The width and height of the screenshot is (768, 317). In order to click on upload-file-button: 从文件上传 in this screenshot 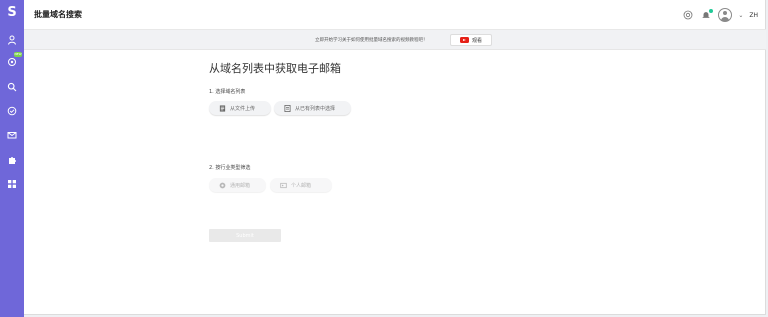, I will do `click(240, 108)`.